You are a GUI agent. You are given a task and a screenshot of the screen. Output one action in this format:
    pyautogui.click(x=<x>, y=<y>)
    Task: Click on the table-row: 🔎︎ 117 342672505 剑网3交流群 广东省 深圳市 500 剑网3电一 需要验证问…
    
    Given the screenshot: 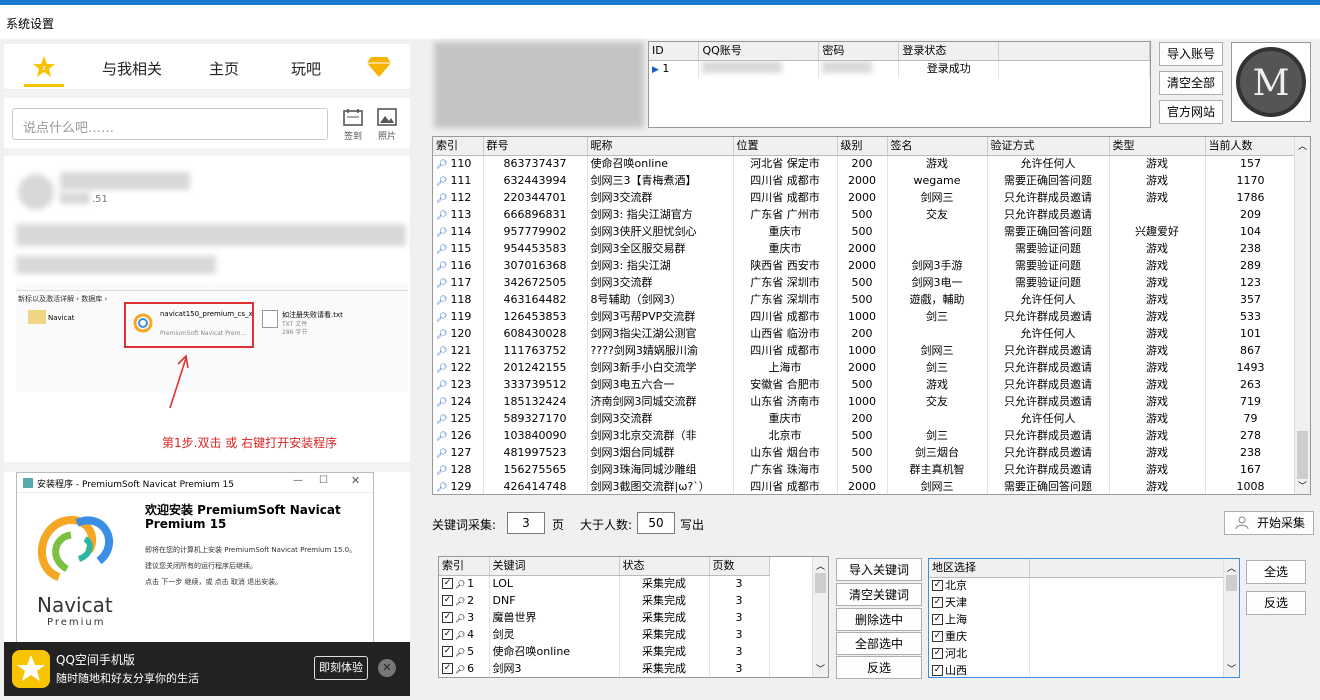 What is the action you would take?
    pyautogui.click(x=865, y=283)
    